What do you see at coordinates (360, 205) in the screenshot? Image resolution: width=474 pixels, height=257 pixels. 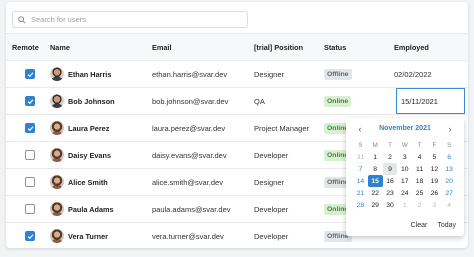 I see `calendar-day: 28` at bounding box center [360, 205].